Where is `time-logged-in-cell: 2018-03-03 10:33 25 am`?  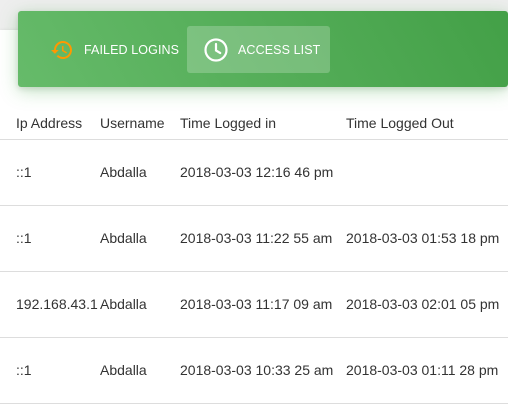
time-logged-in-cell: 2018-03-03 10:33 25 am is located at coordinates (263, 370).